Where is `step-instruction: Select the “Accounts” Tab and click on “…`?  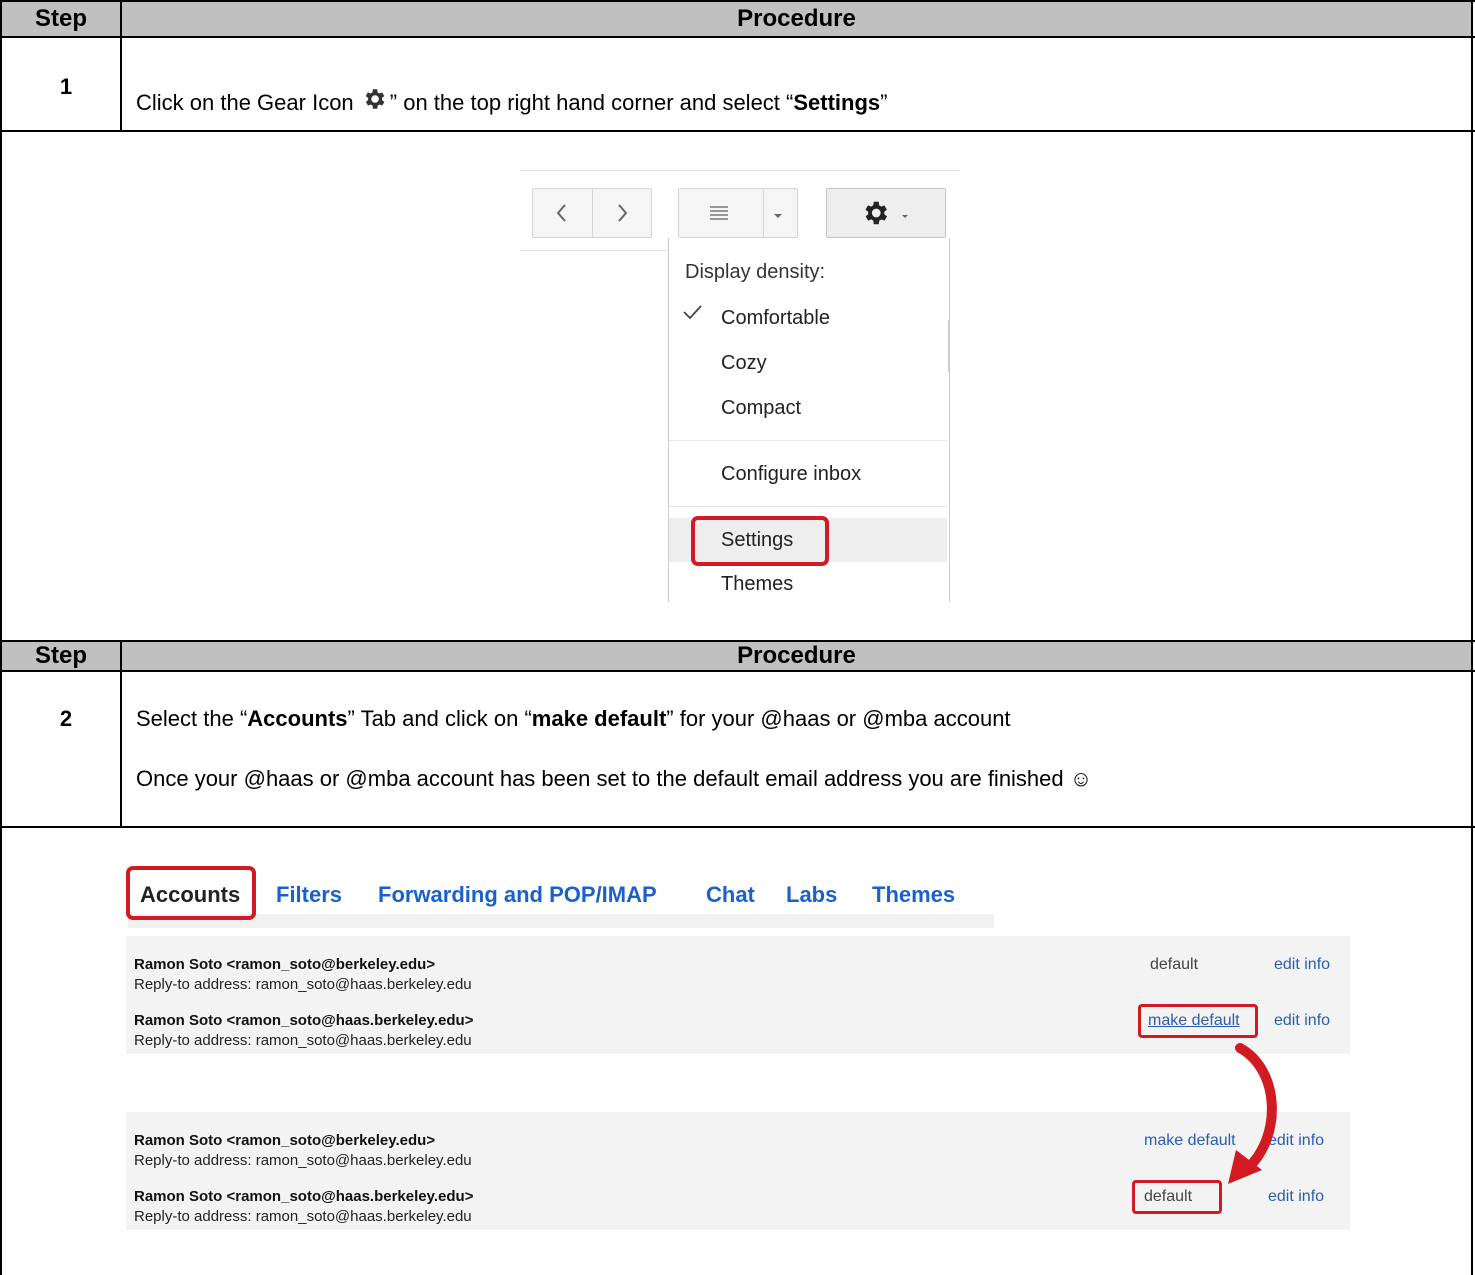 step-instruction: Select the “Accounts” Tab and click on “… is located at coordinates (573, 718).